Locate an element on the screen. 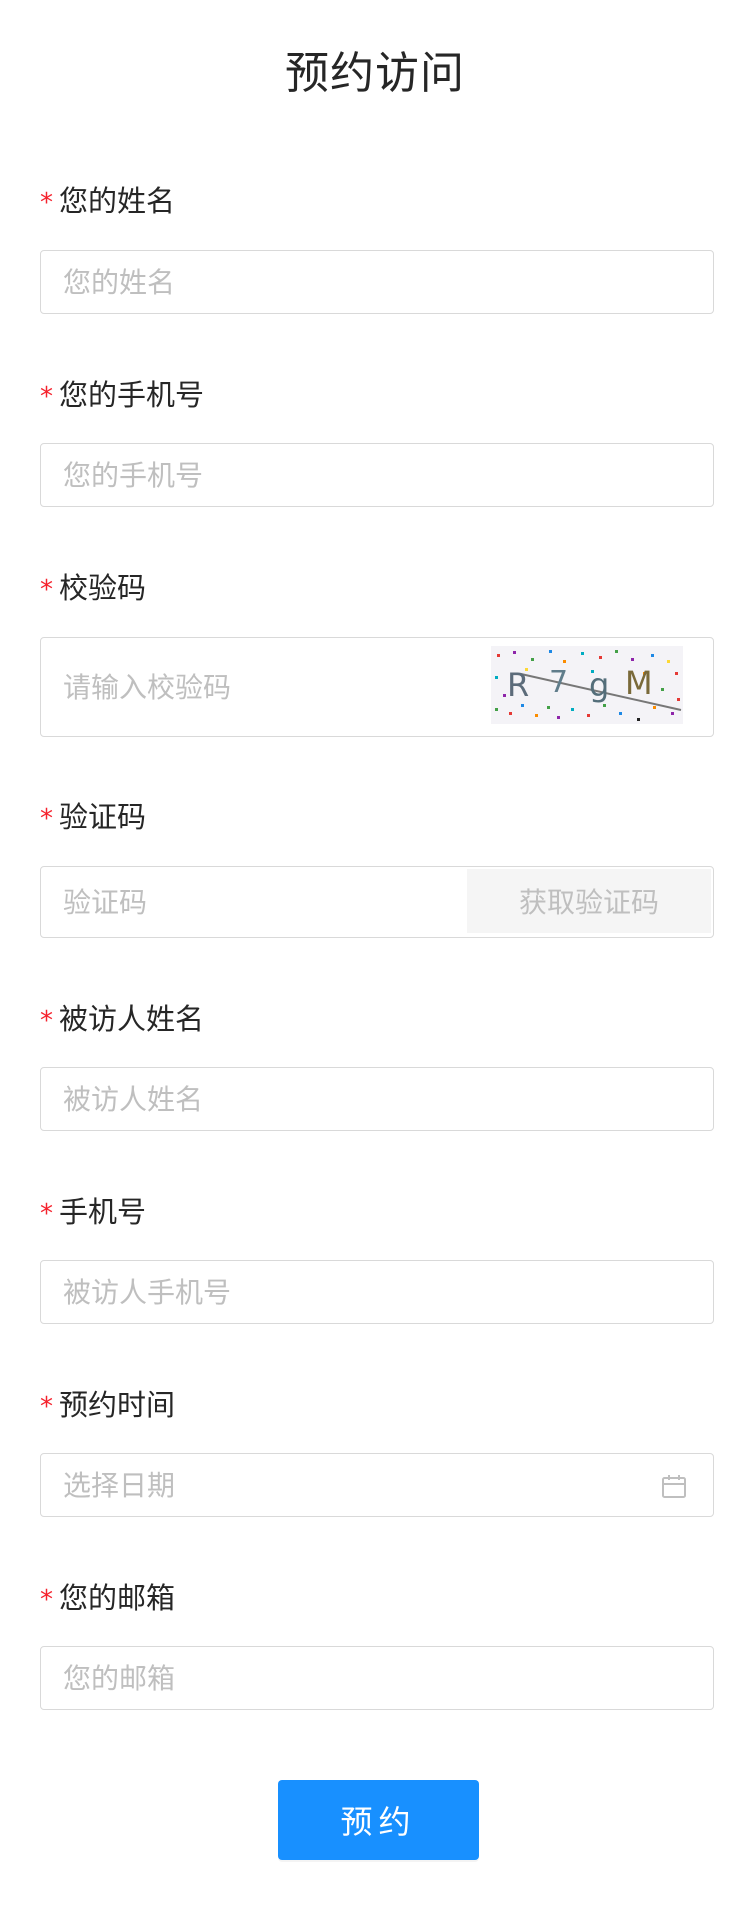 The width and height of the screenshot is (750, 1916). visitee-phone-input is located at coordinates (373, 1292).